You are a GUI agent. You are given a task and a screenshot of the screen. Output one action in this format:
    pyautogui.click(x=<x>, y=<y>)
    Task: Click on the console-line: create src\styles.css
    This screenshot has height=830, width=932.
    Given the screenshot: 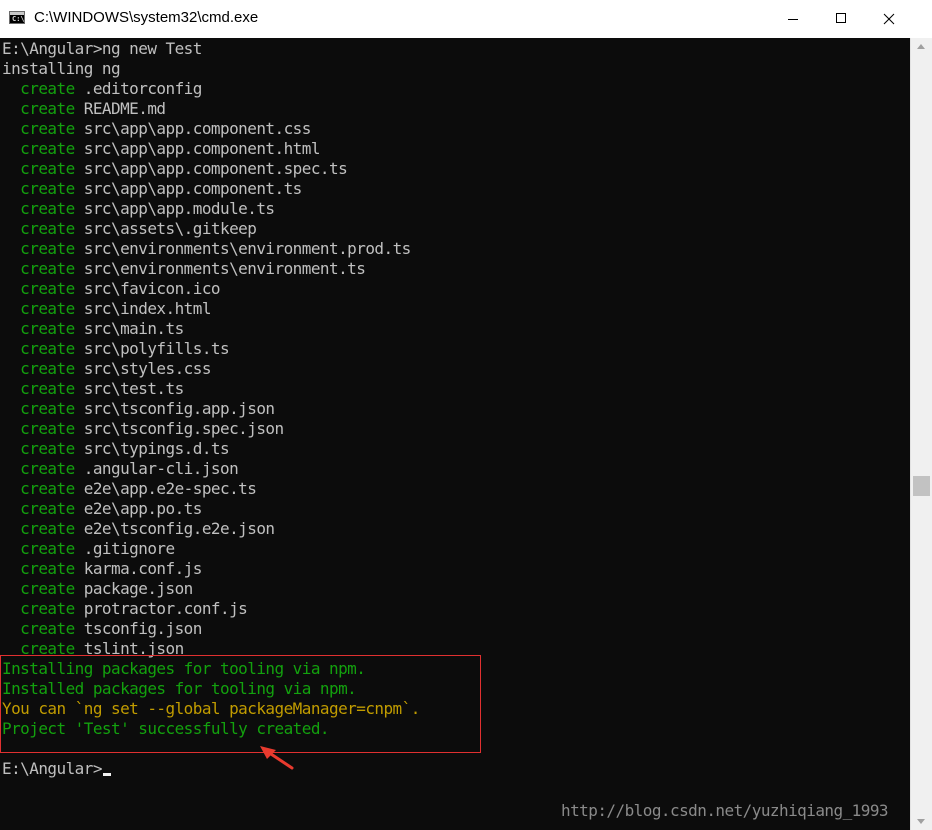 What is the action you would take?
    pyautogui.click(x=211, y=369)
    